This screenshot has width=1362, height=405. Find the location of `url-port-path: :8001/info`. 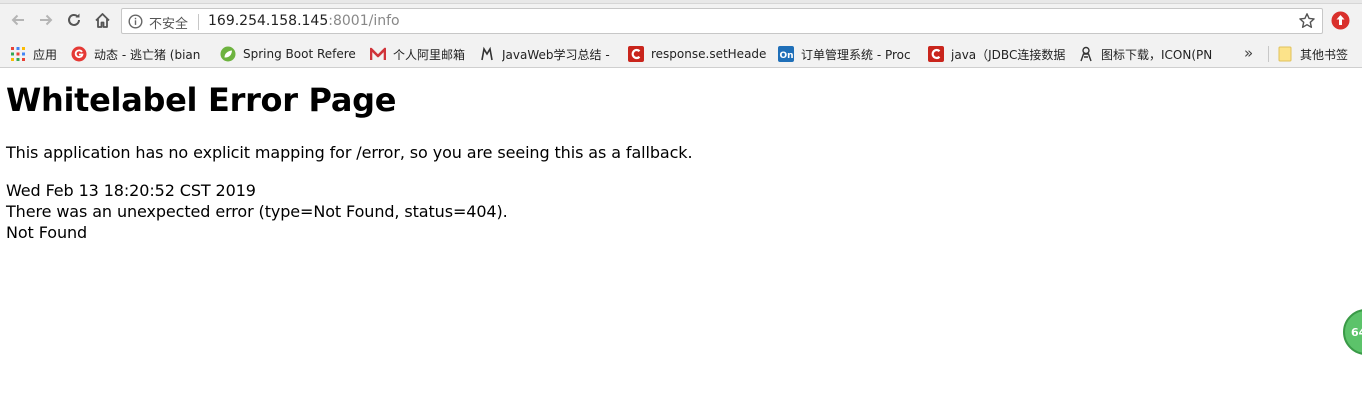

url-port-path: :8001/info is located at coordinates (364, 21).